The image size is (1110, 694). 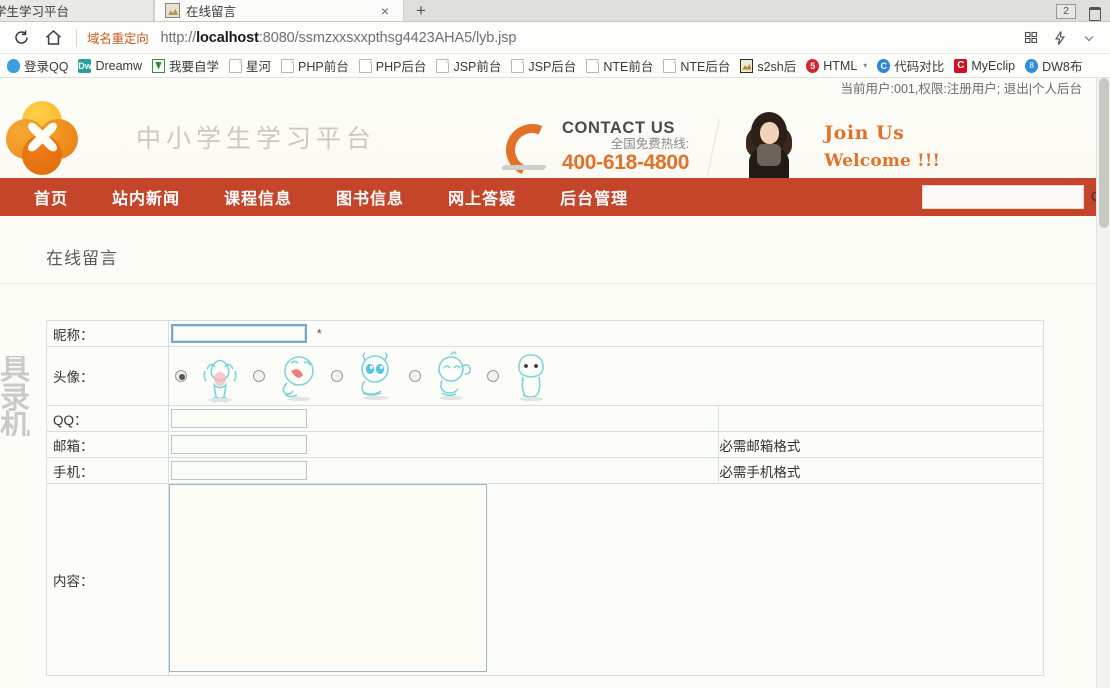 I want to click on avatar-teary-eyes-icon, so click(x=376, y=376).